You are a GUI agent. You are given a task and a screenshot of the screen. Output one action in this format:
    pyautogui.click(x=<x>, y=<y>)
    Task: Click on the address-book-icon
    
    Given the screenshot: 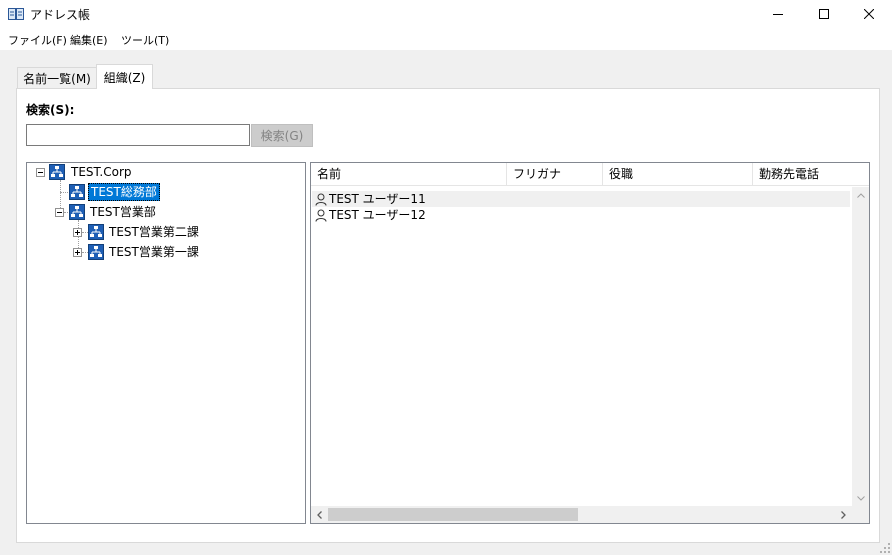 What is the action you would take?
    pyautogui.click(x=16, y=14)
    